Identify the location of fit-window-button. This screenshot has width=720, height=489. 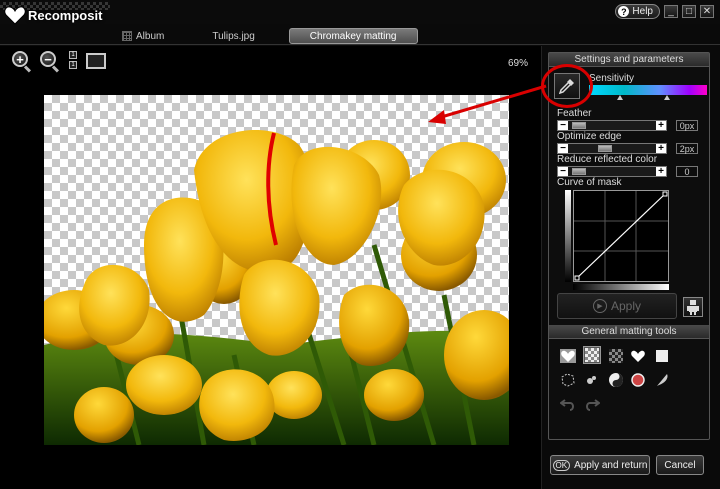
(96, 61).